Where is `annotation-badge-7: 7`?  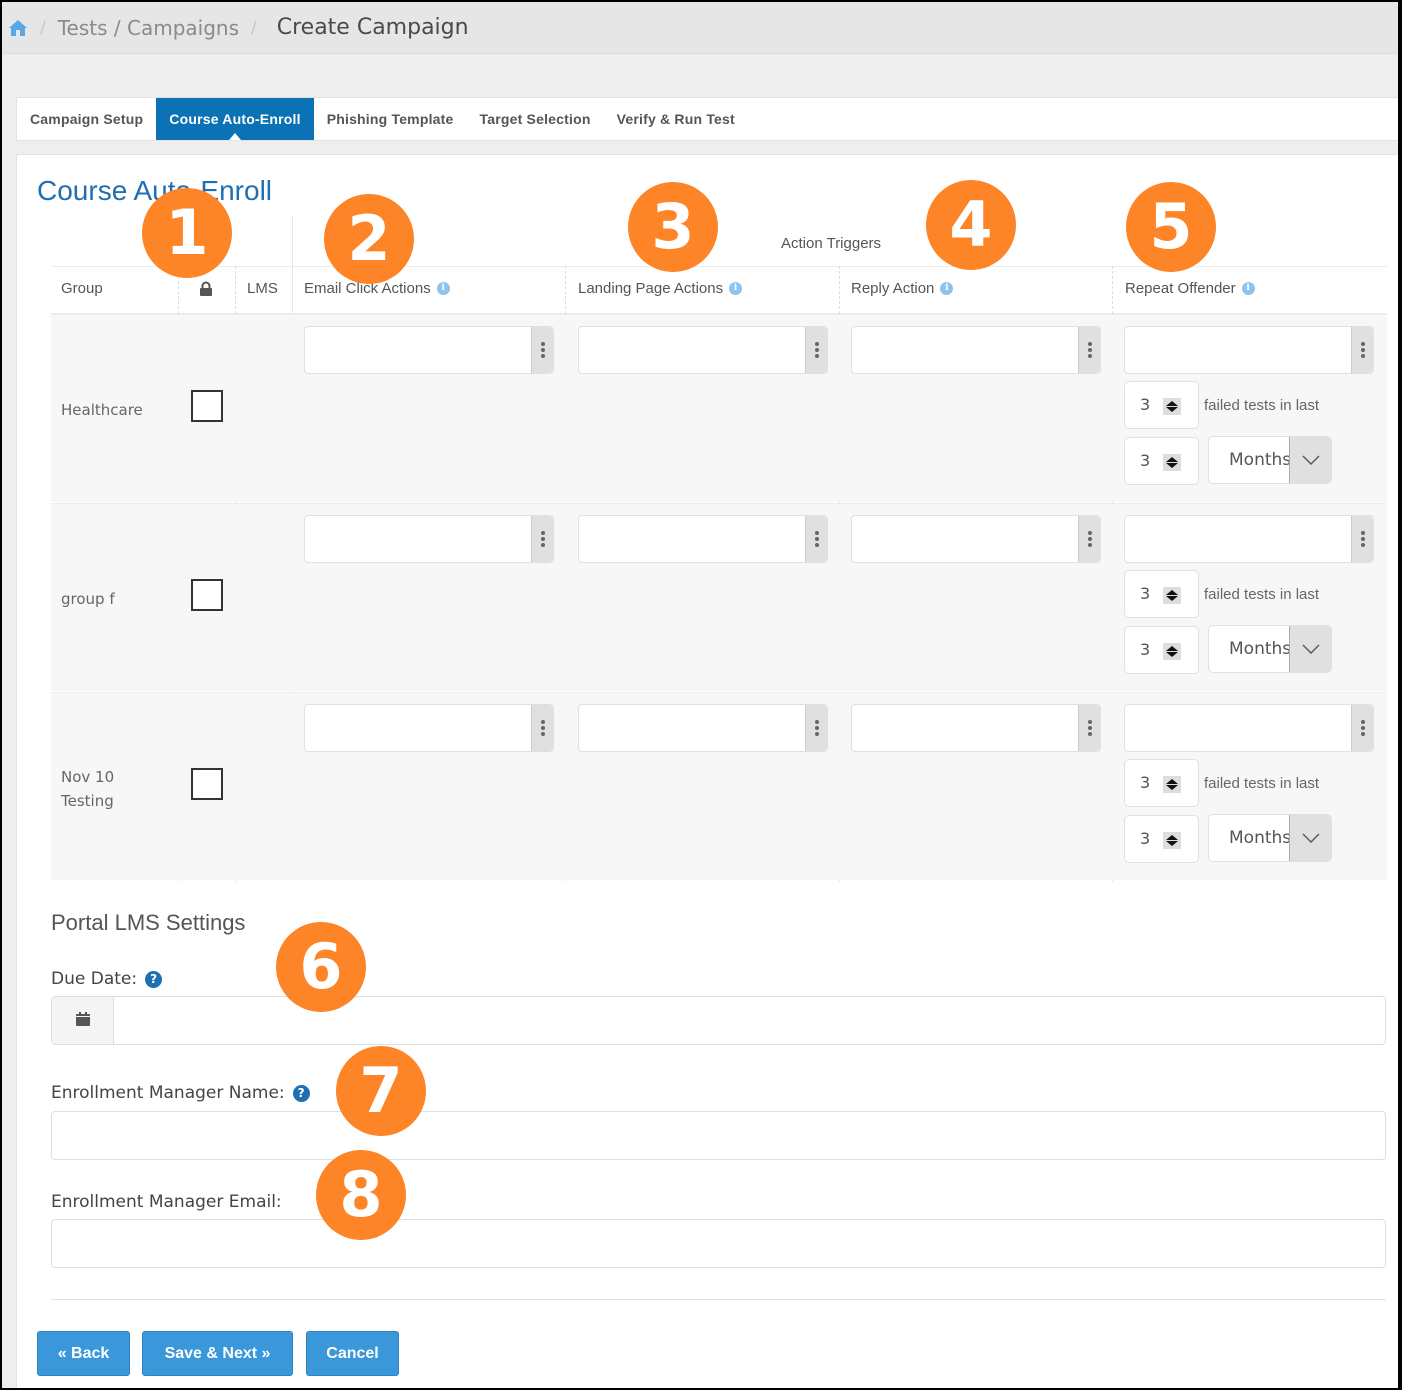
annotation-badge-7: 7 is located at coordinates (381, 1091).